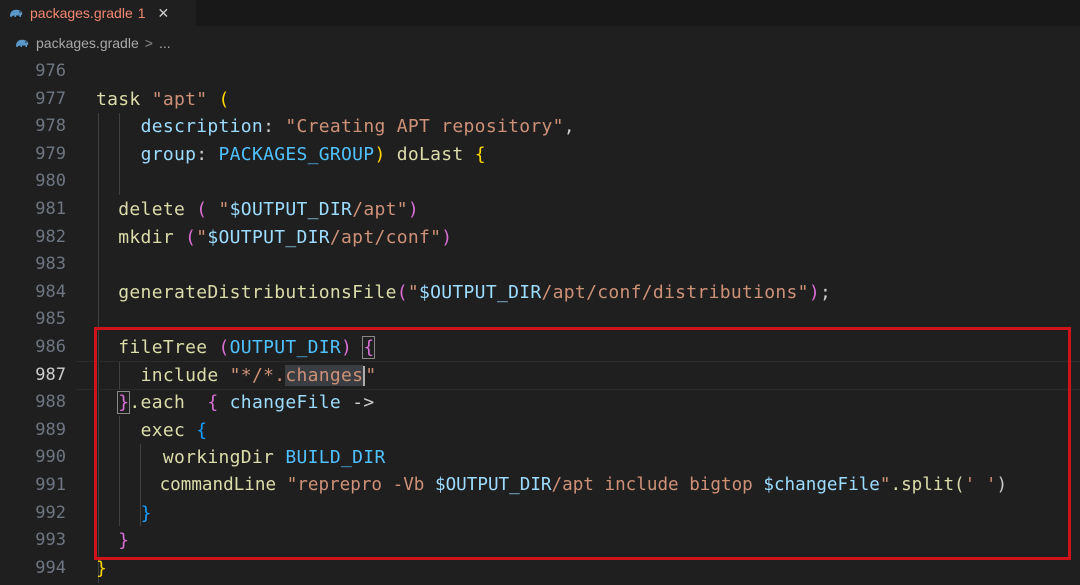 The width and height of the screenshot is (1080, 585). Describe the element at coordinates (540, 265) in the screenshot. I see `code-line: 983` at that location.